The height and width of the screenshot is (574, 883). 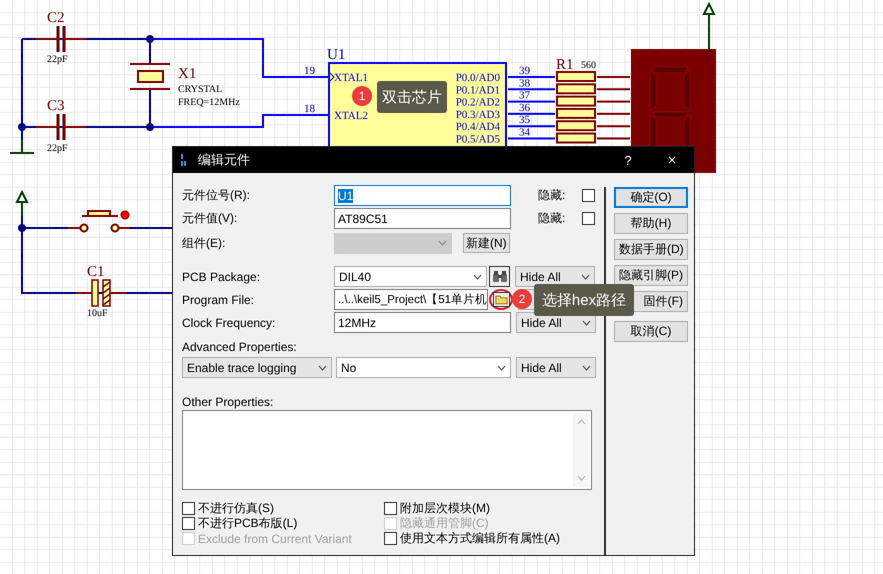 What do you see at coordinates (524, 83) in the screenshot?
I see `pin-number: 38` at bounding box center [524, 83].